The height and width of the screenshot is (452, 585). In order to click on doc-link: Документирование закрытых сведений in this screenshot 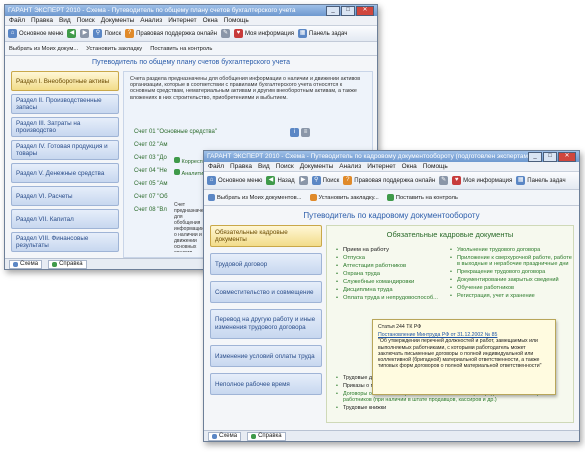, I will do `click(511, 280)`.